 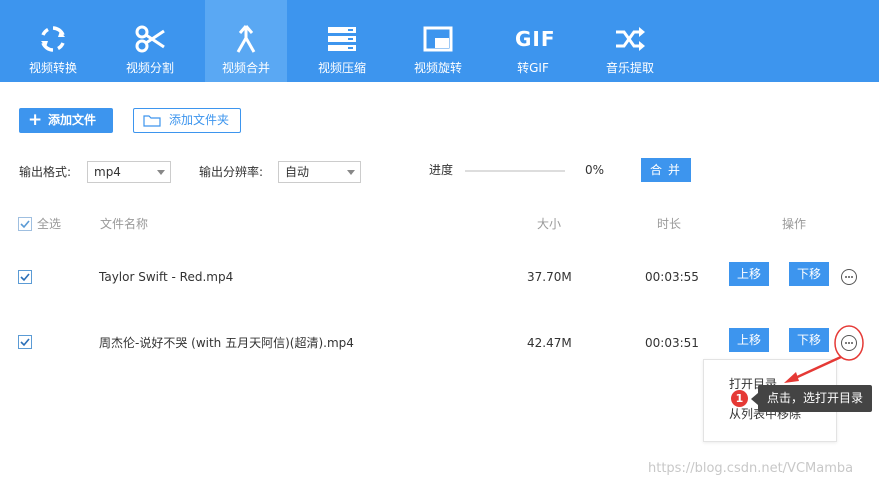 What do you see at coordinates (72, 120) in the screenshot?
I see `add-file-label: 添加文件` at bounding box center [72, 120].